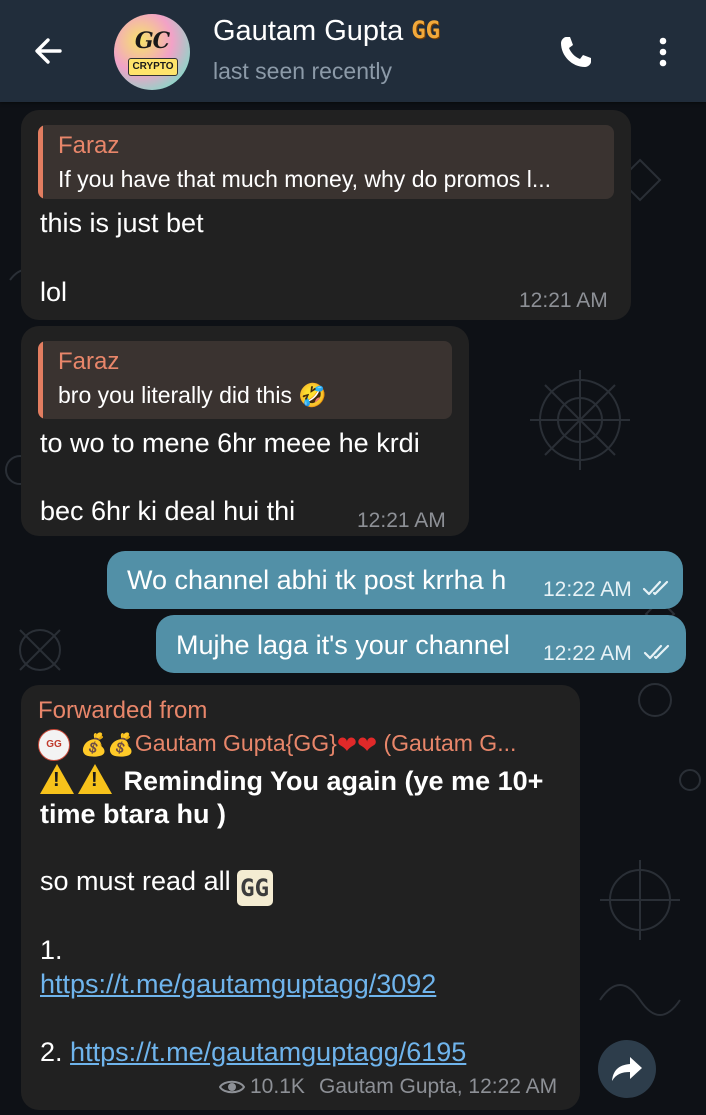 Image resolution: width=706 pixels, height=1115 pixels. I want to click on view-count: 10.1K, so click(277, 1086).